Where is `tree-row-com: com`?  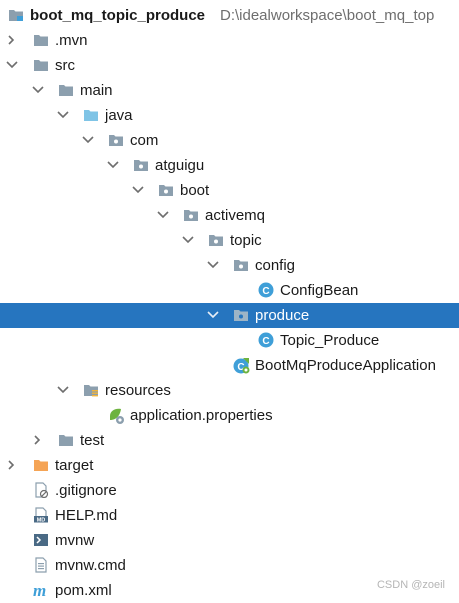
tree-row-com: com is located at coordinates (229, 140).